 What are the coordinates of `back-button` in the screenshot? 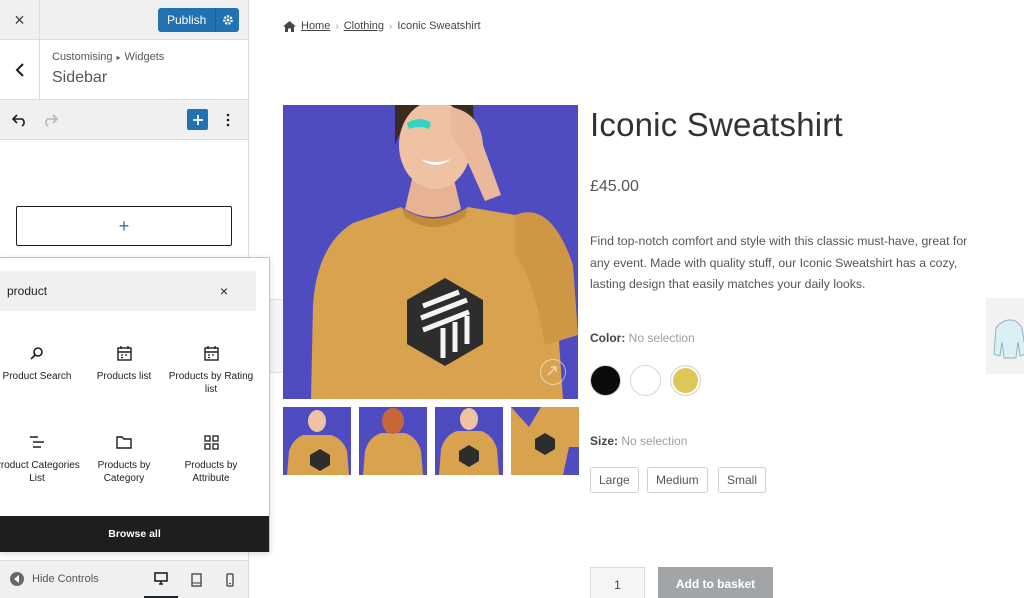 It's located at (20, 69).